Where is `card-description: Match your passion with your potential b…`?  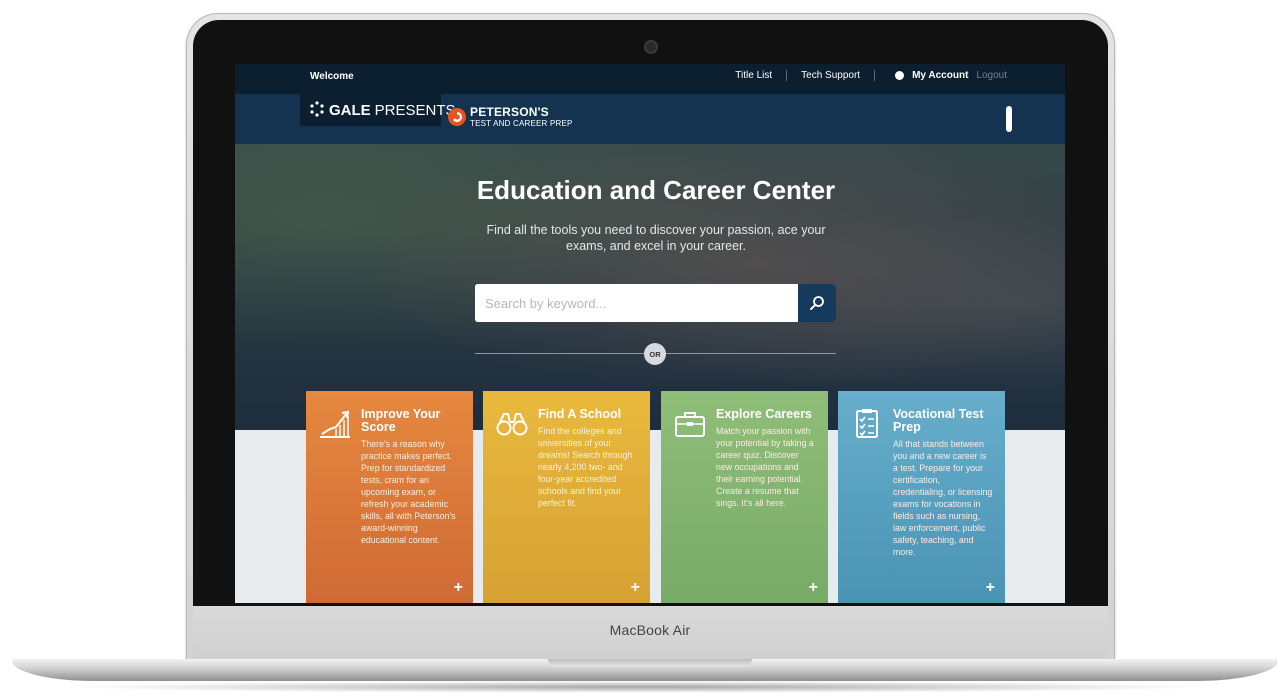 card-description: Match your passion with your potential b… is located at coordinates (765, 467).